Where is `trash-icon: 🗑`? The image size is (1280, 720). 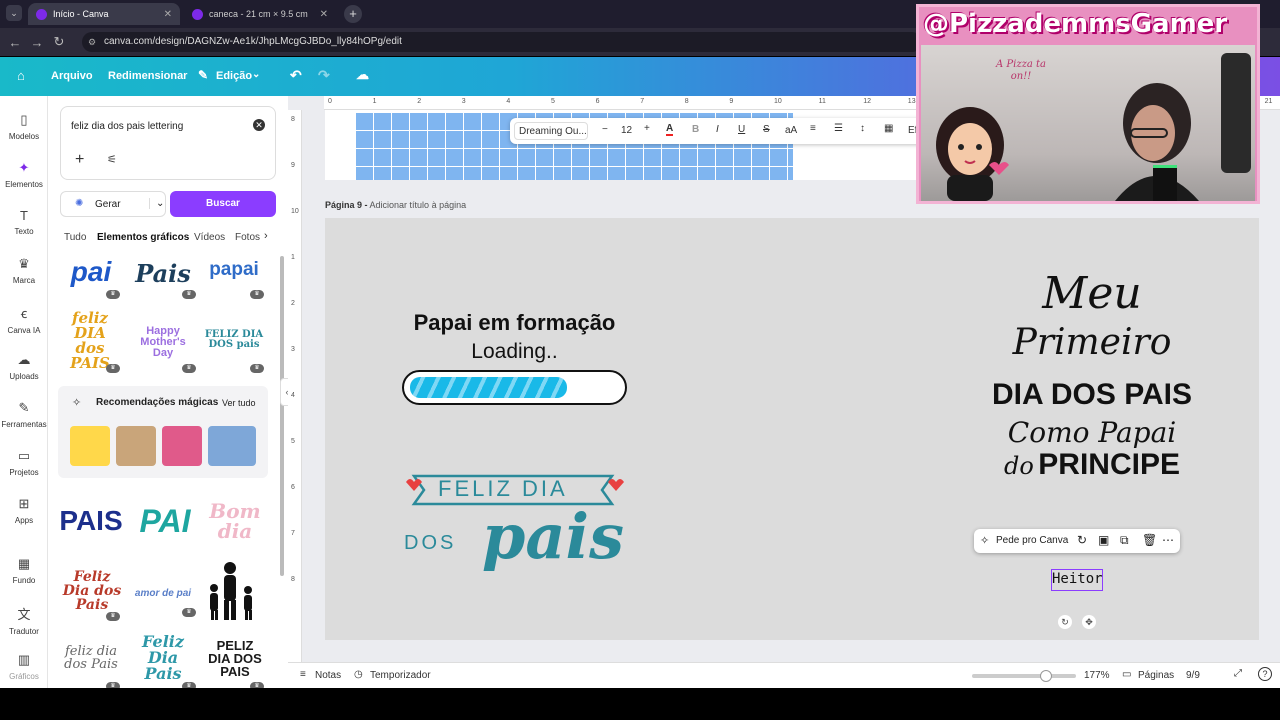 trash-icon: 🗑 is located at coordinates (1149, 540).